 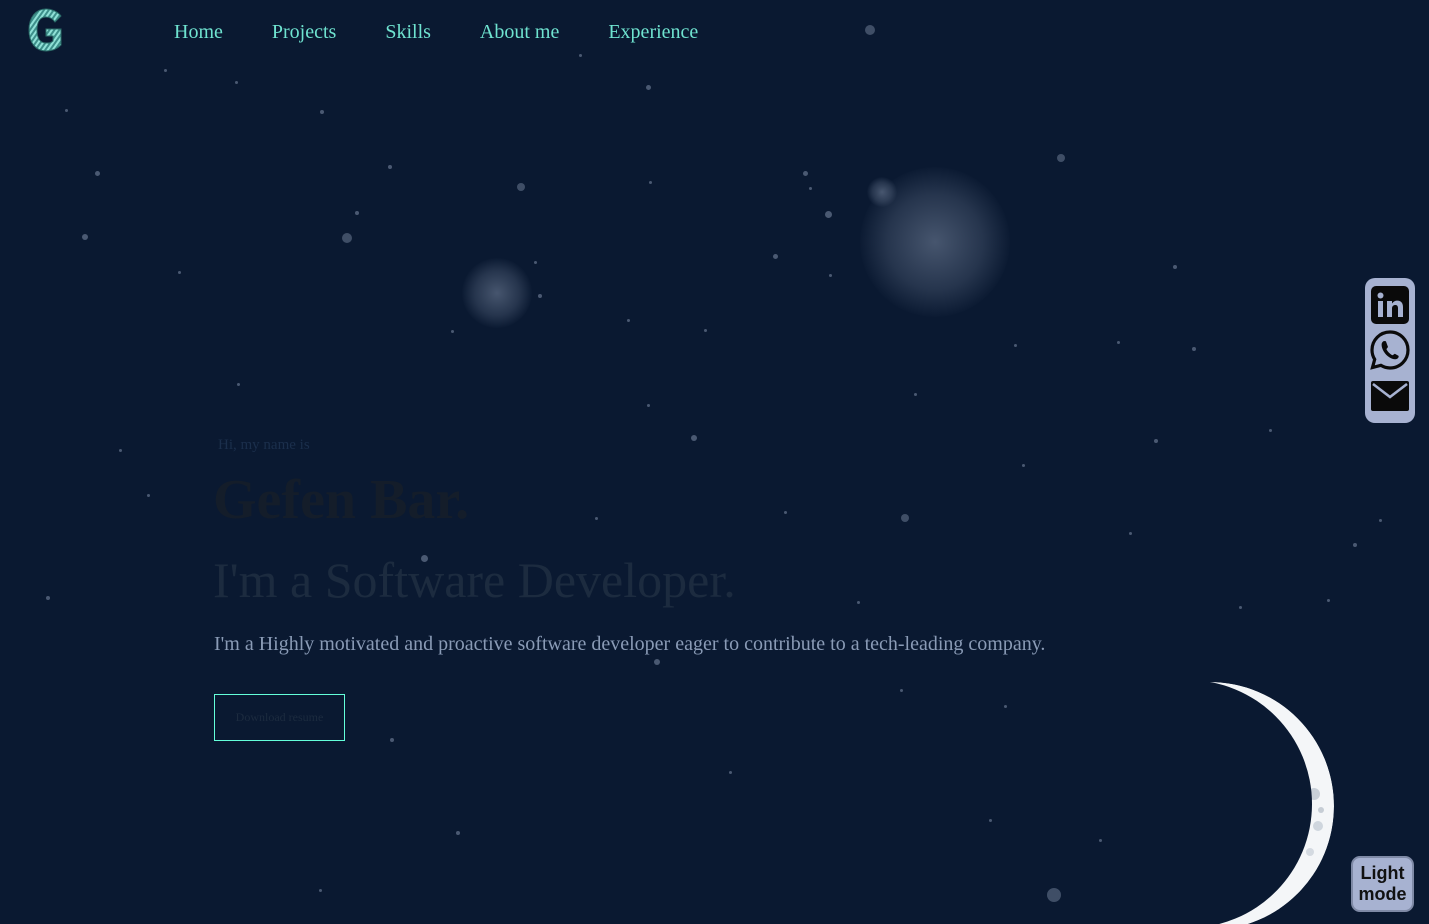 What do you see at coordinates (519, 32) in the screenshot?
I see `nav-item-about-me: About me` at bounding box center [519, 32].